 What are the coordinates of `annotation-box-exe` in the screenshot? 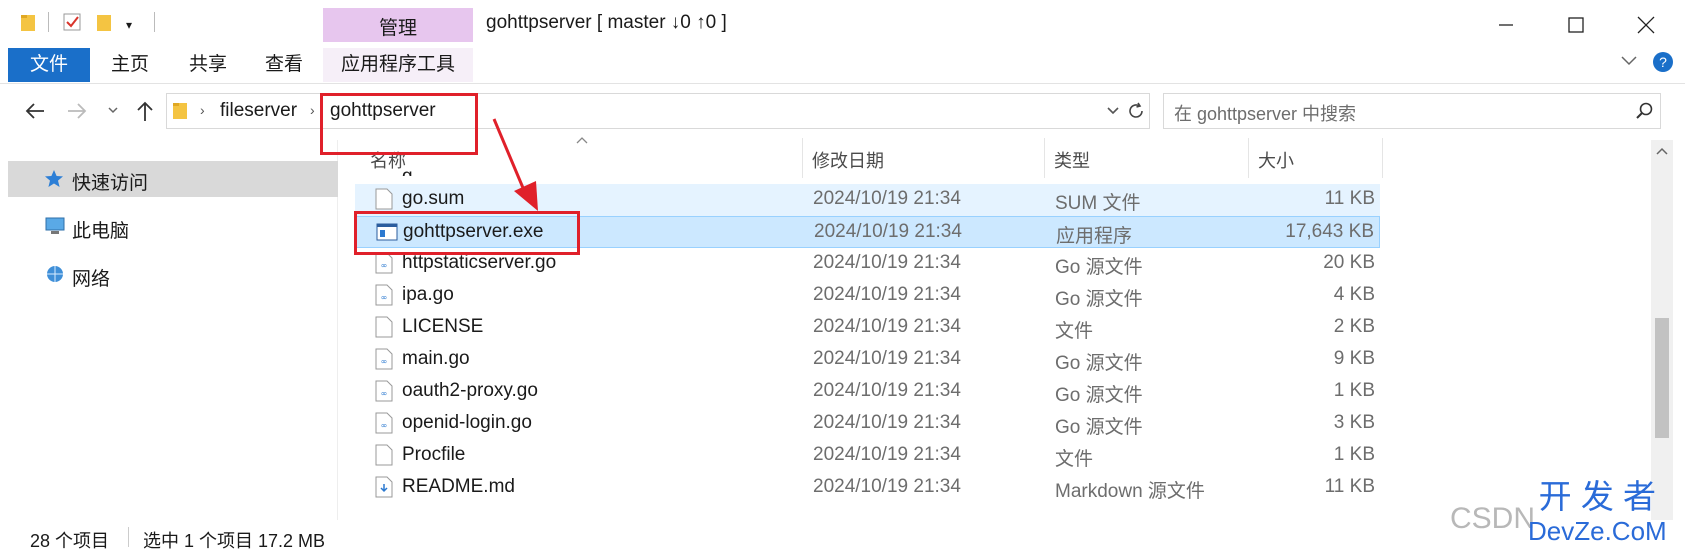 It's located at (467, 233).